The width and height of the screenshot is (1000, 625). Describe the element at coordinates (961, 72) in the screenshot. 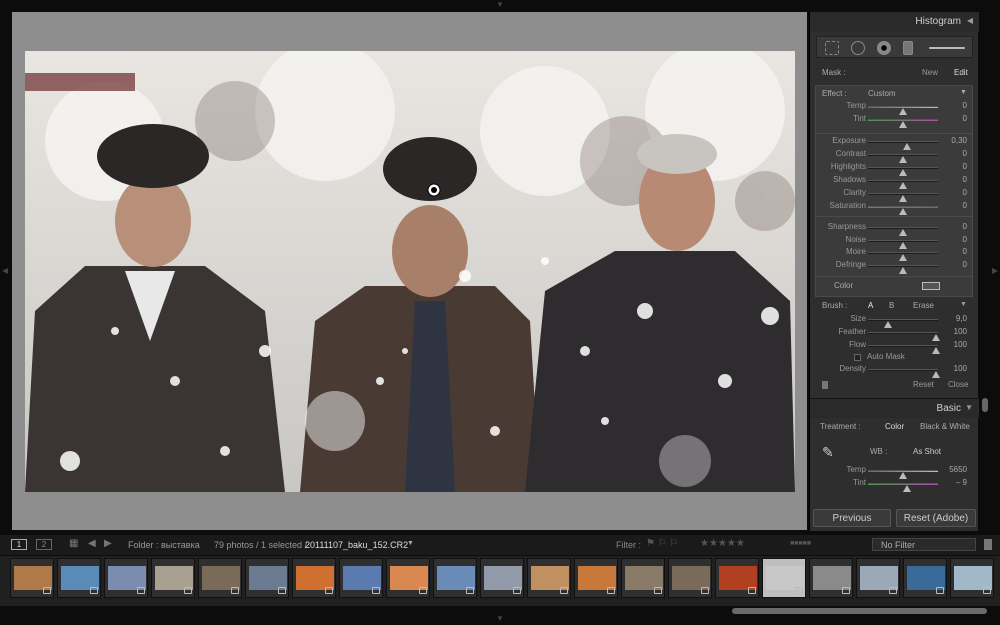

I see `mask-edit-button: Edit` at that location.